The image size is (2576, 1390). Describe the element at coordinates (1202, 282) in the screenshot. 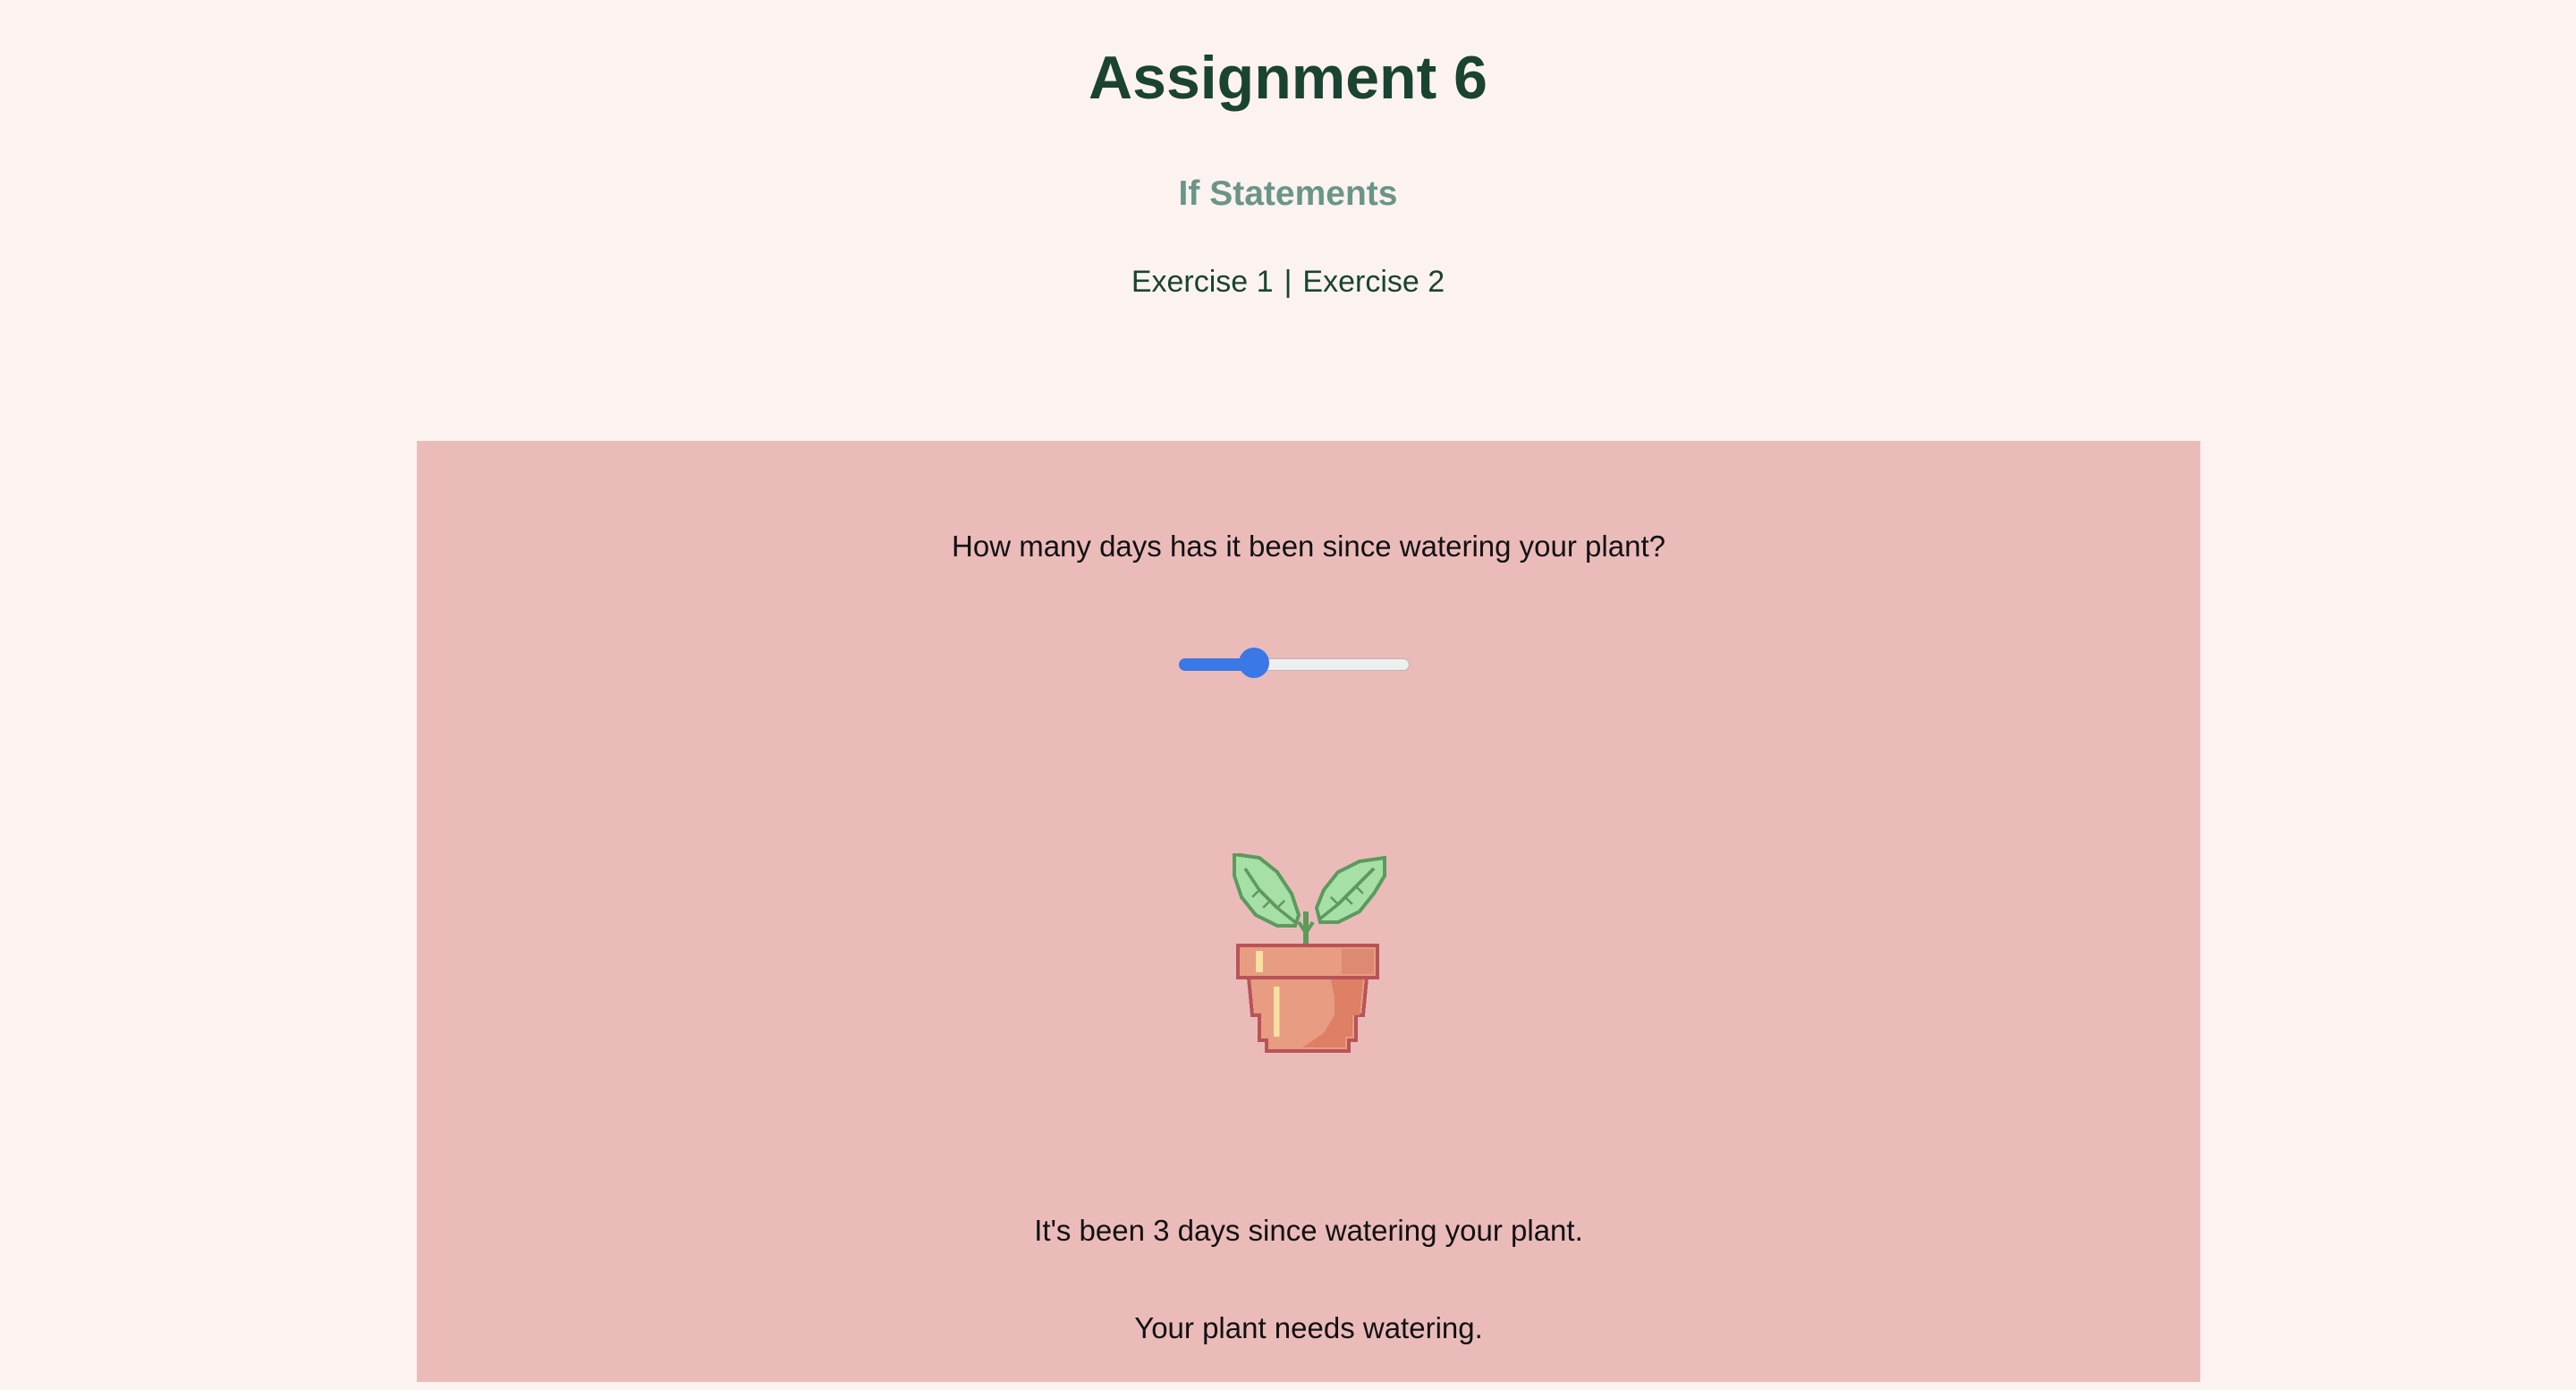

I see `nav-link-exercise-1: Exercise 1` at that location.